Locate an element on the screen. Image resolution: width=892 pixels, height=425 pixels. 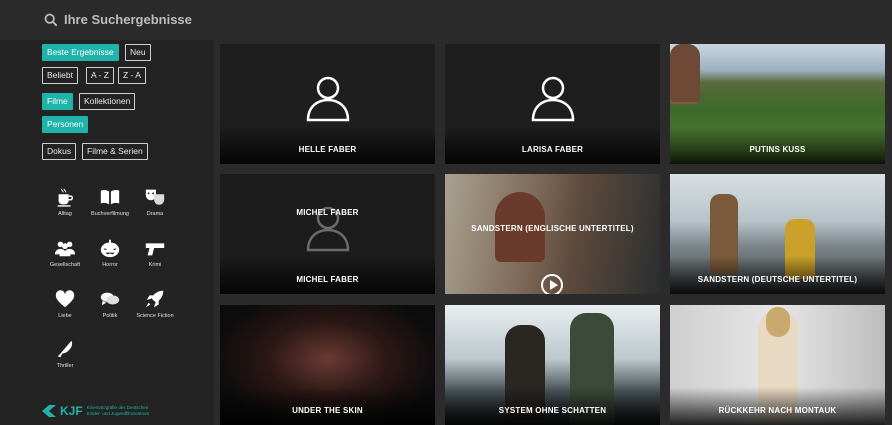
theater-masks-icon is located at coordinates (155, 197).